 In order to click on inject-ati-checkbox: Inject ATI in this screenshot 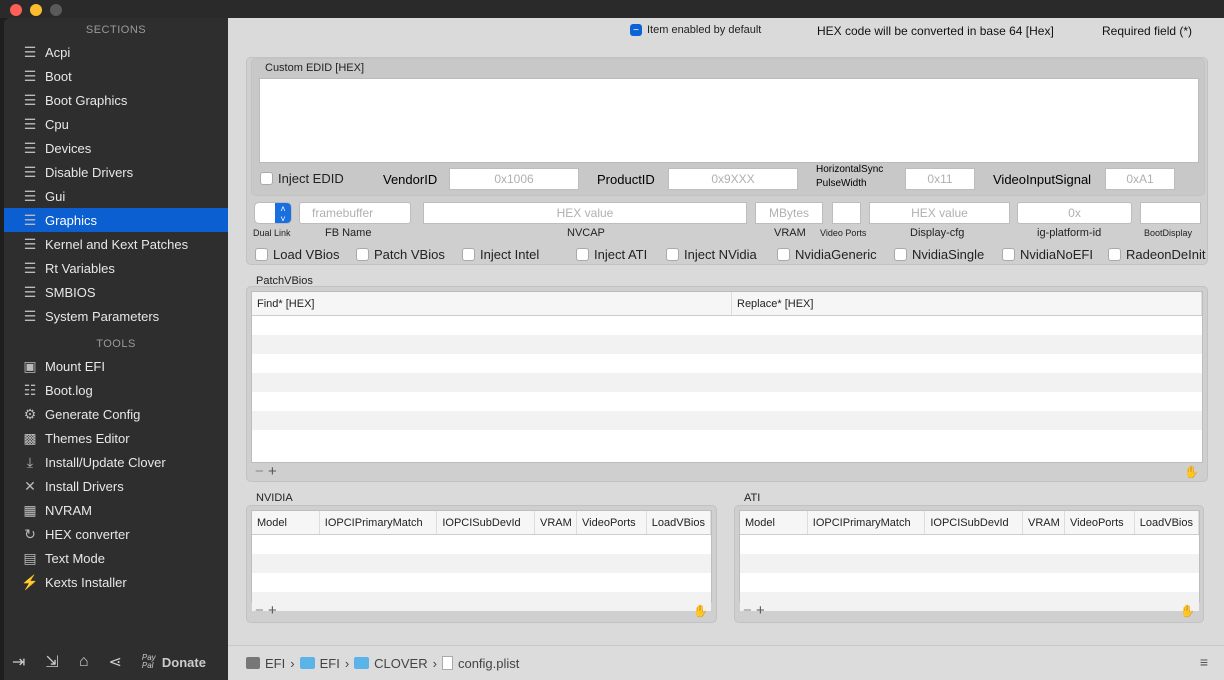, I will do `click(621, 254)`.